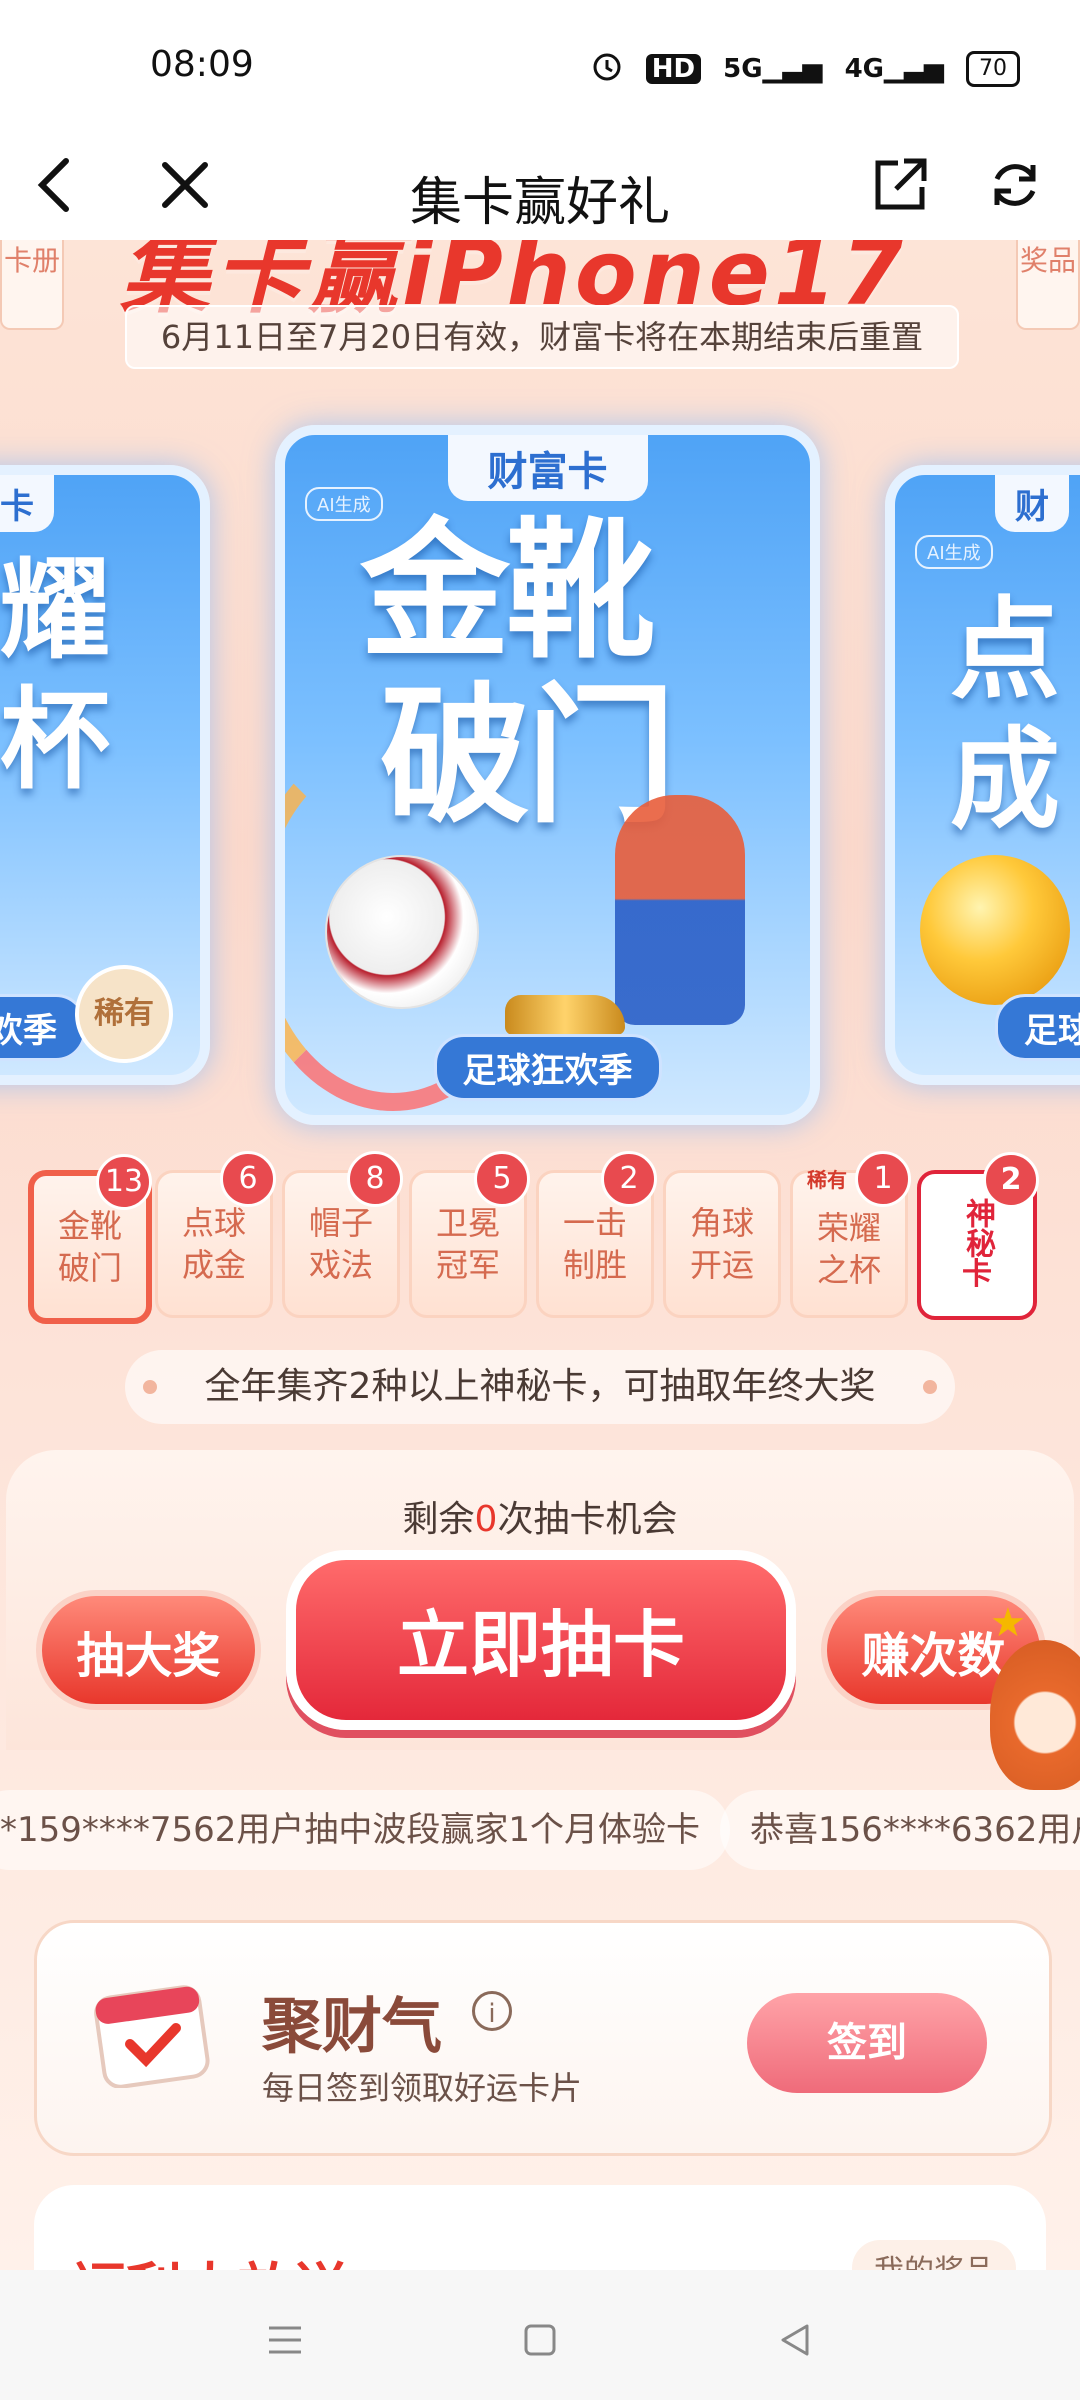 This screenshot has width=1080, height=2400. I want to click on my-prize-link: 我的奖品, so click(934, 2255).